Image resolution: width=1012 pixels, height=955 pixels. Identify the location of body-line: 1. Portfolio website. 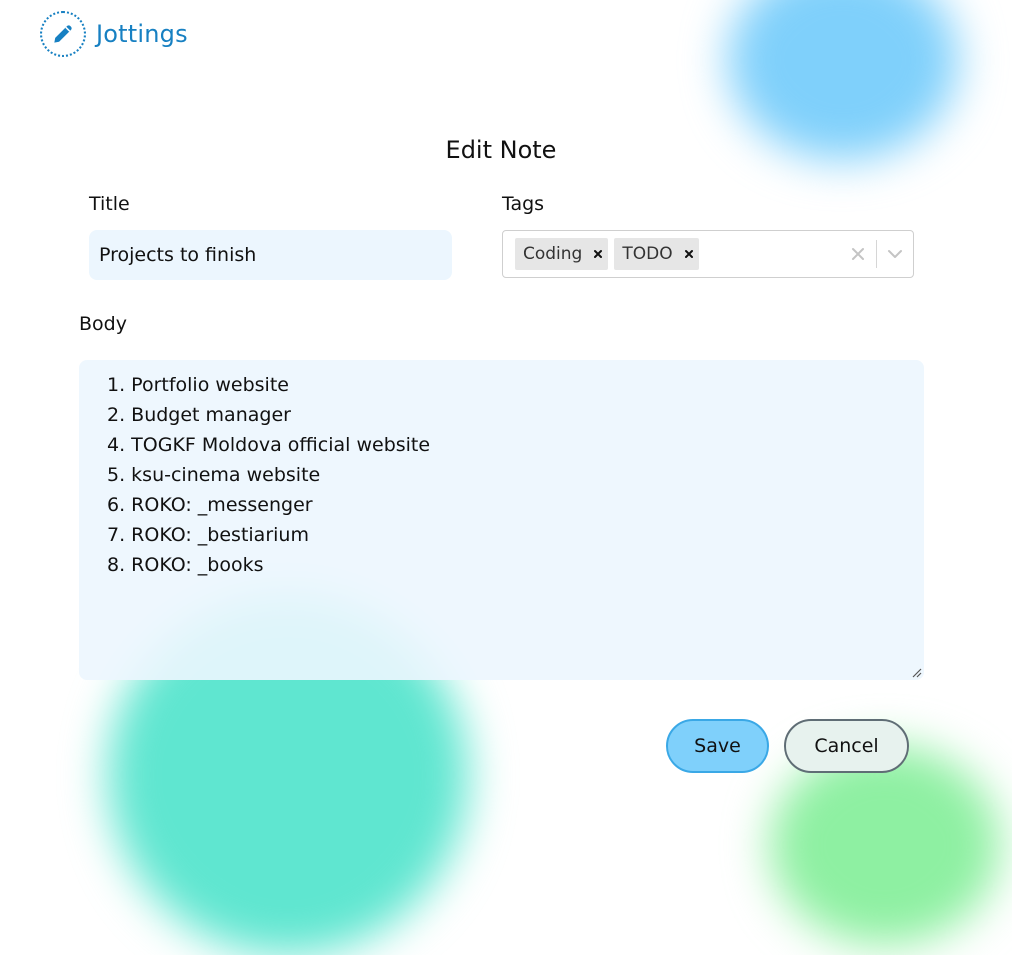
(198, 385).